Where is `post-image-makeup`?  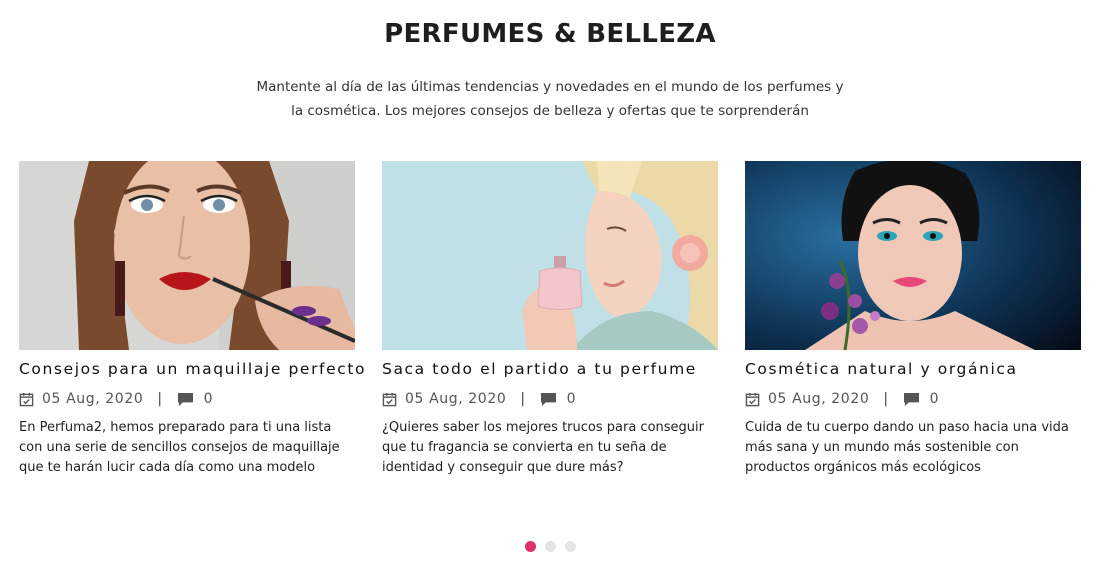
post-image-makeup is located at coordinates (187, 255).